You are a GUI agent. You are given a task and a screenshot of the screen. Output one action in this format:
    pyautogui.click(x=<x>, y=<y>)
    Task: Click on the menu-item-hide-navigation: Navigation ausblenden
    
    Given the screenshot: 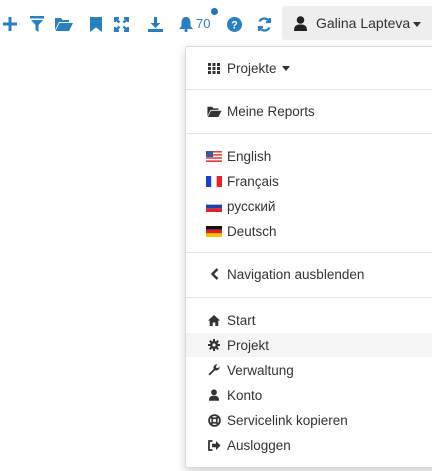 What is the action you would take?
    pyautogui.click(x=309, y=274)
    